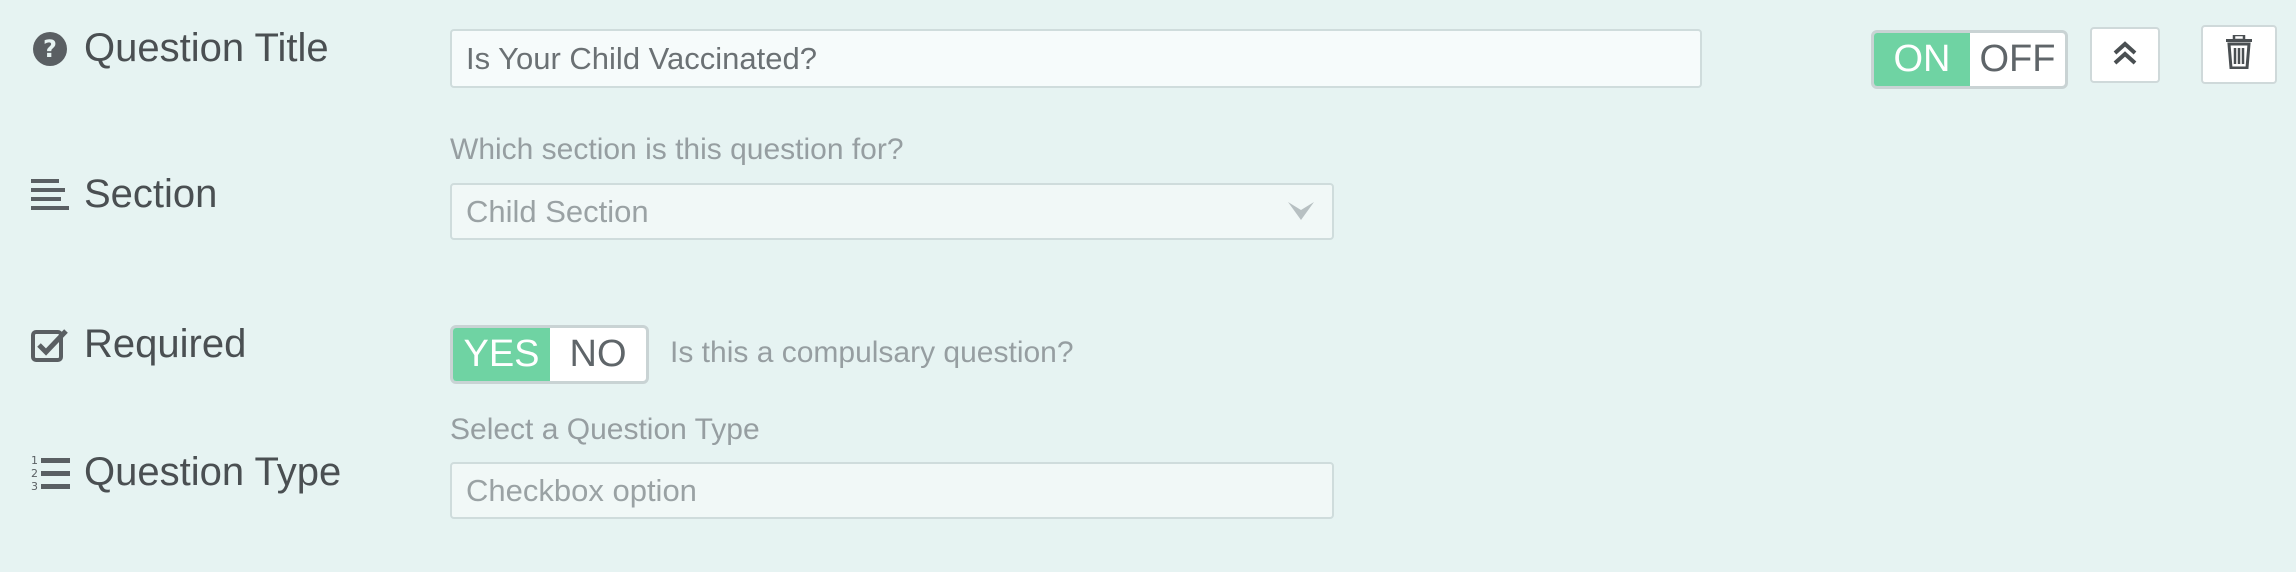 This screenshot has height=572, width=2296. What do you see at coordinates (677, 149) in the screenshot?
I see `section-help-text: Which section is this question for?` at bounding box center [677, 149].